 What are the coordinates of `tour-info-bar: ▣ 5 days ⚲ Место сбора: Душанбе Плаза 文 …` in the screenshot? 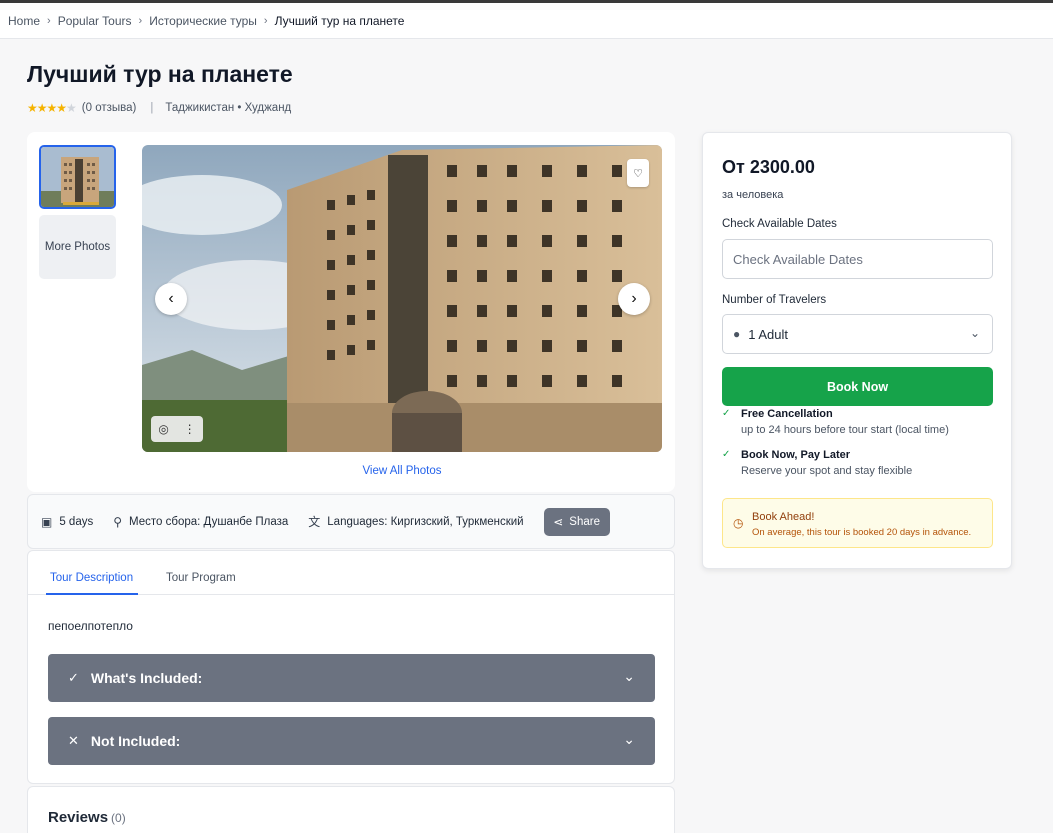 It's located at (351, 521).